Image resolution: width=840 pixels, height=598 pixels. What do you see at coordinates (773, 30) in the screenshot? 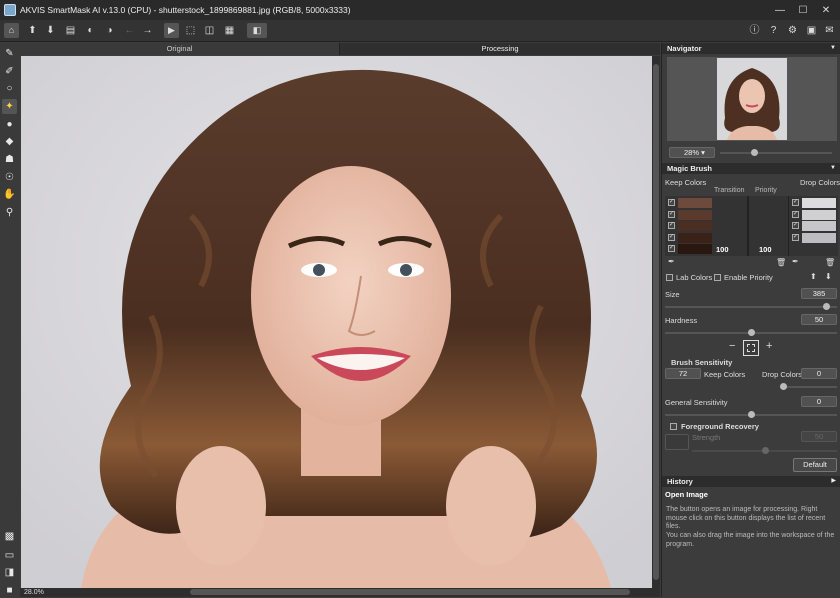
I see `help-icon: ?` at bounding box center [773, 30].